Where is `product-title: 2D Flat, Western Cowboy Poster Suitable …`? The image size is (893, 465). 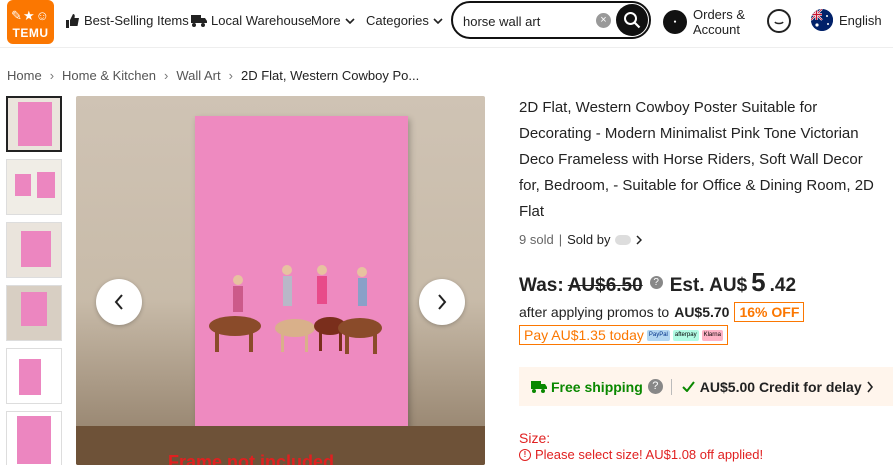
product-title: 2D Flat, Western Cowboy Poster Suitable … is located at coordinates (696, 159).